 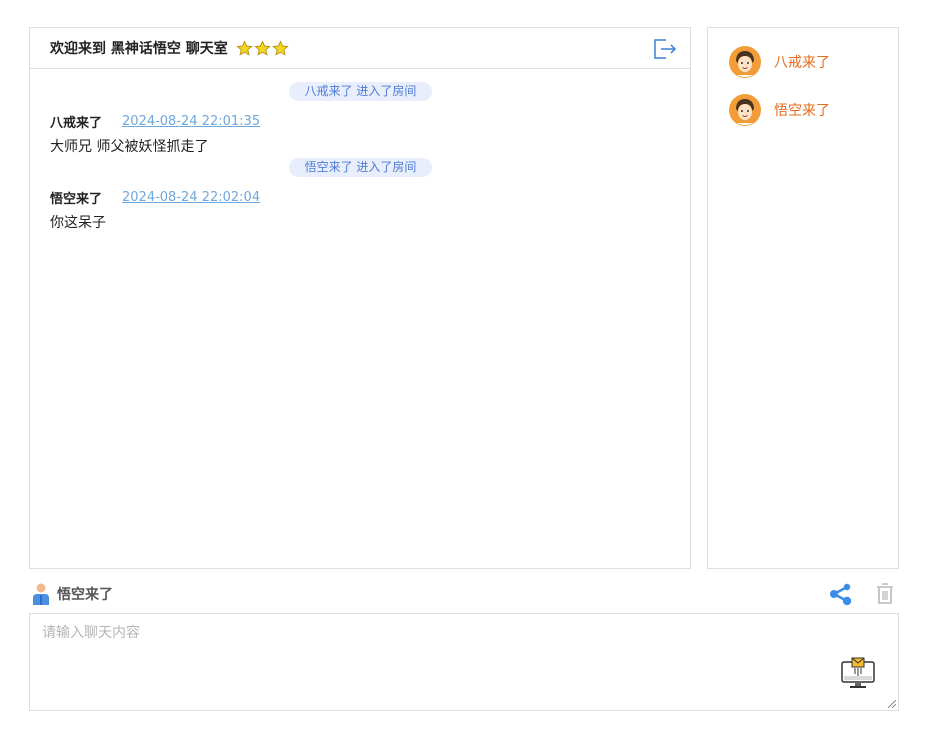 I want to click on online-user-name: 八戒来了, so click(x=802, y=63).